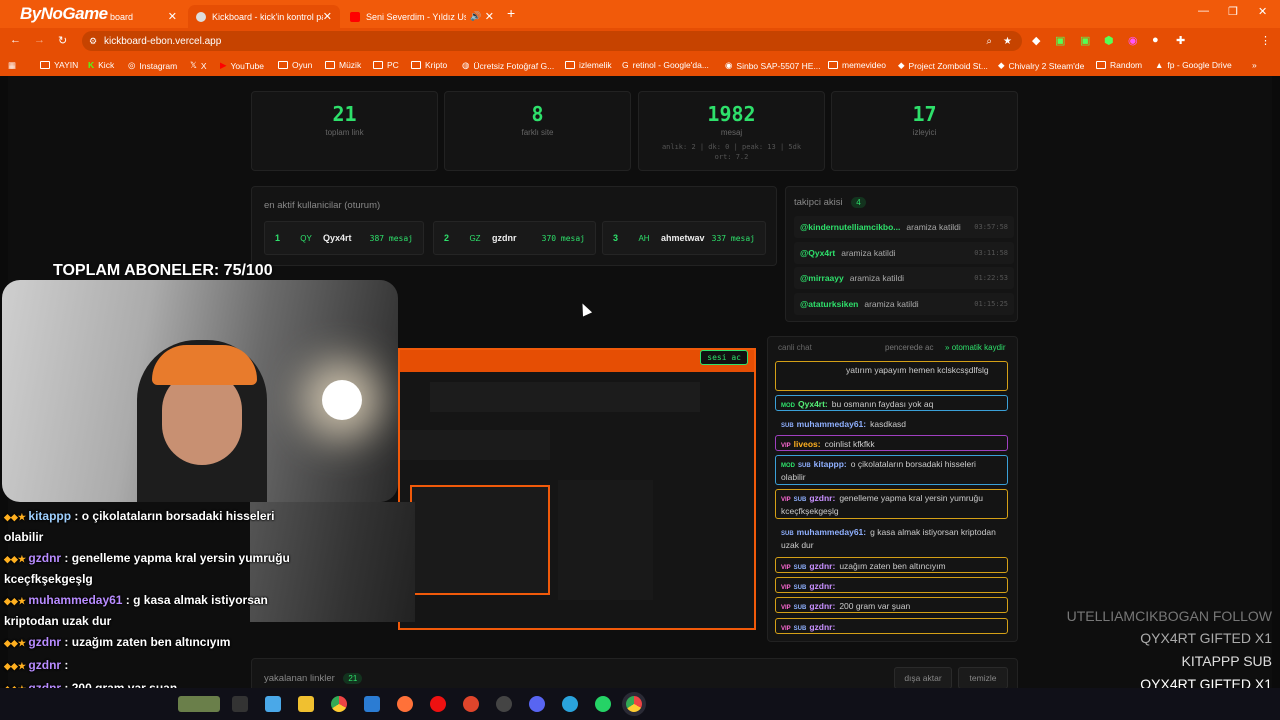 The width and height of the screenshot is (1280, 720). Describe the element at coordinates (295, 65) in the screenshot. I see `bookmark-oyun: Oyun` at that location.